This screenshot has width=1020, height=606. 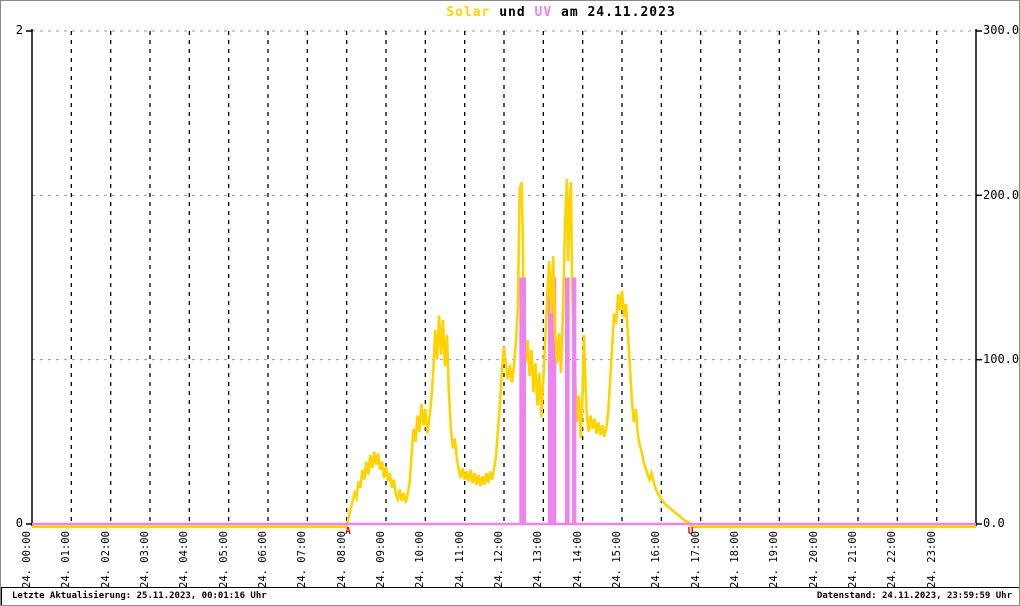 I want to click on x-axis-tick-label: 24. 10:00, so click(x=420, y=559).